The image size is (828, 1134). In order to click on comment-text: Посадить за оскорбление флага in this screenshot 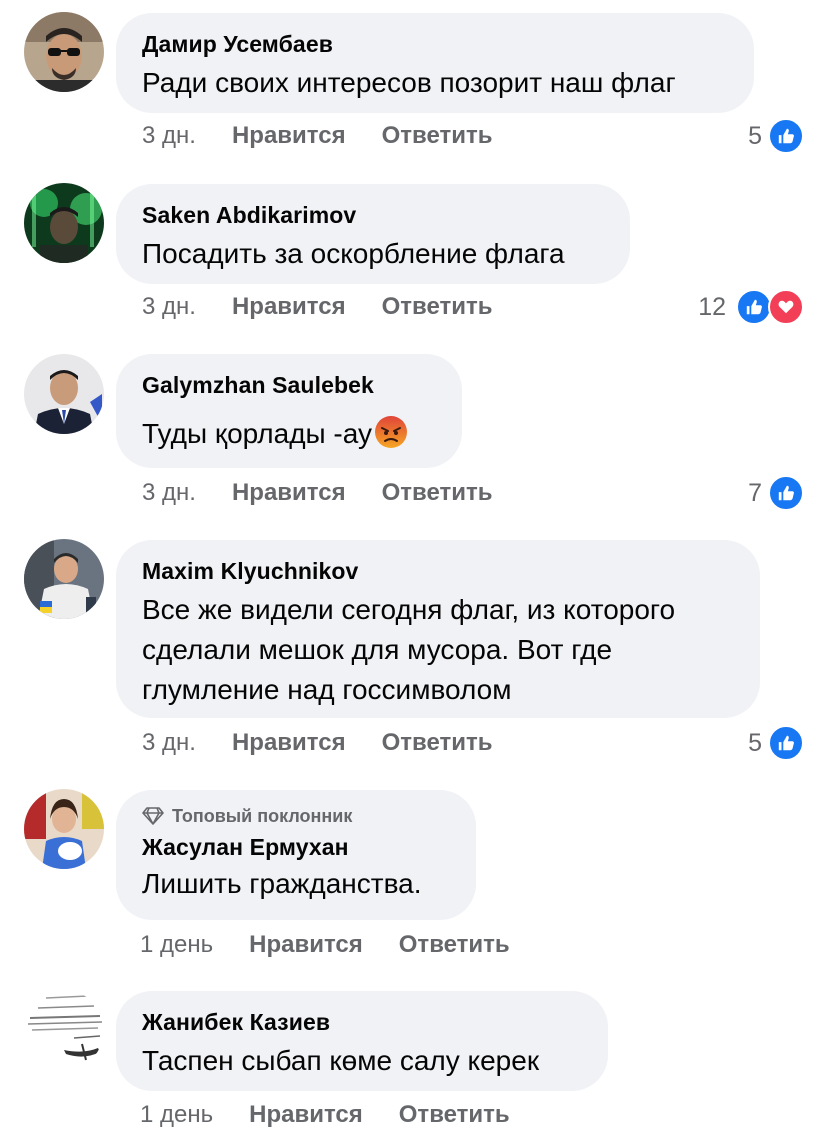, I will do `click(353, 253)`.